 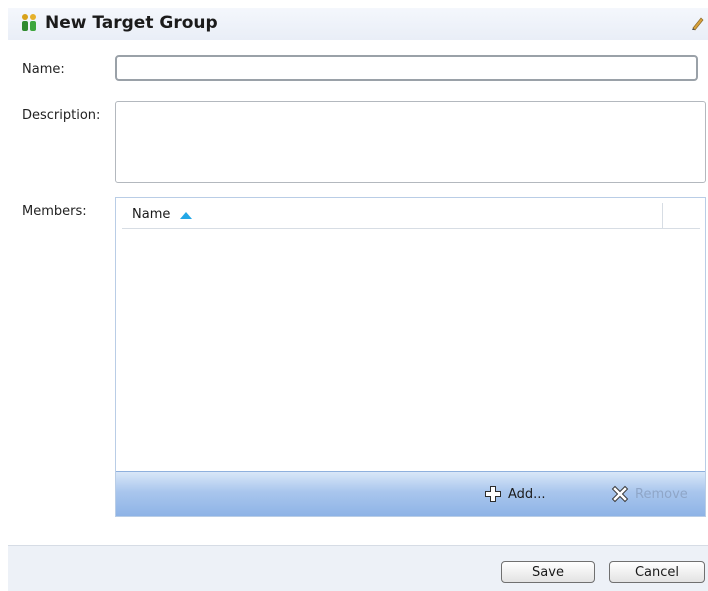 What do you see at coordinates (29, 22) in the screenshot?
I see `target-group-icon` at bounding box center [29, 22].